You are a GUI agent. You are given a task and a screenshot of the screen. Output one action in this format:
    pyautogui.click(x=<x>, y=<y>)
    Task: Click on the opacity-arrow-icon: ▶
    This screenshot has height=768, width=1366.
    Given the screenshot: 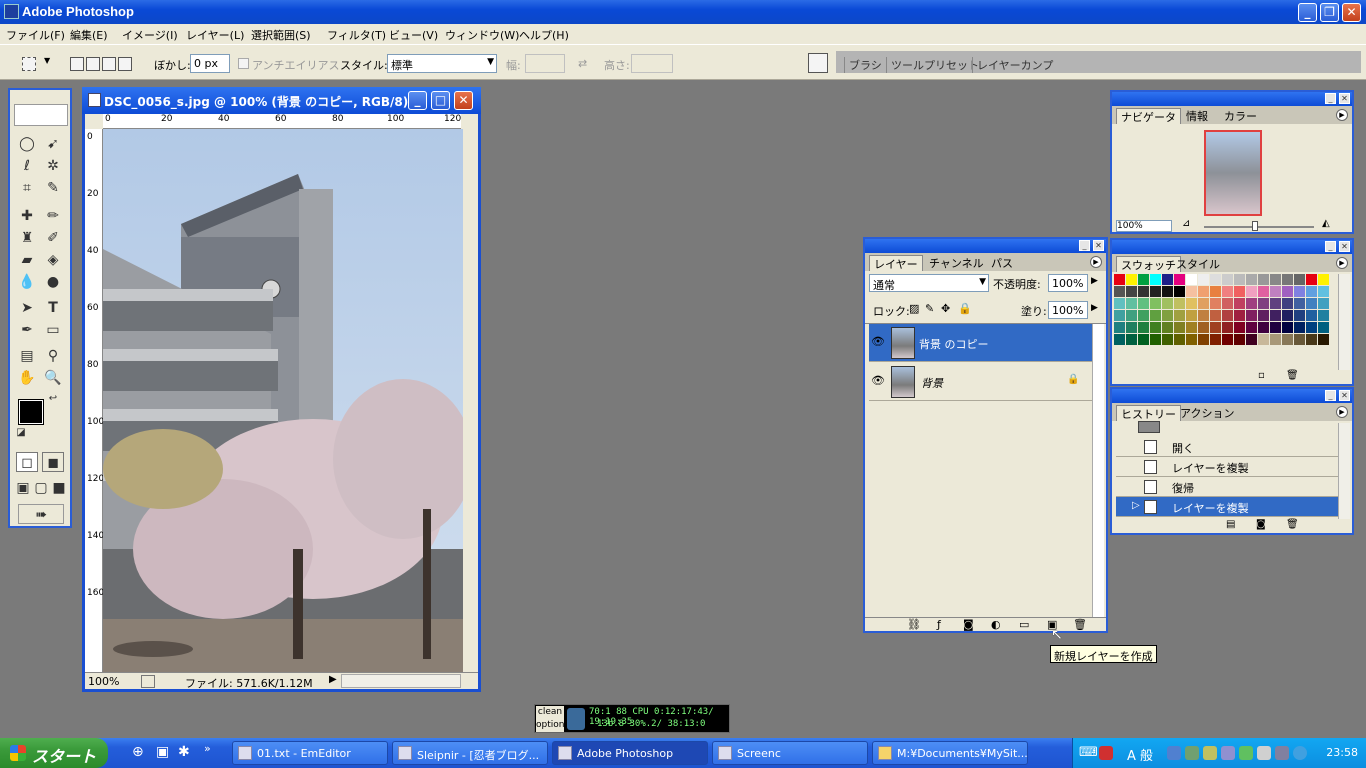 What is the action you would take?
    pyautogui.click(x=1094, y=281)
    